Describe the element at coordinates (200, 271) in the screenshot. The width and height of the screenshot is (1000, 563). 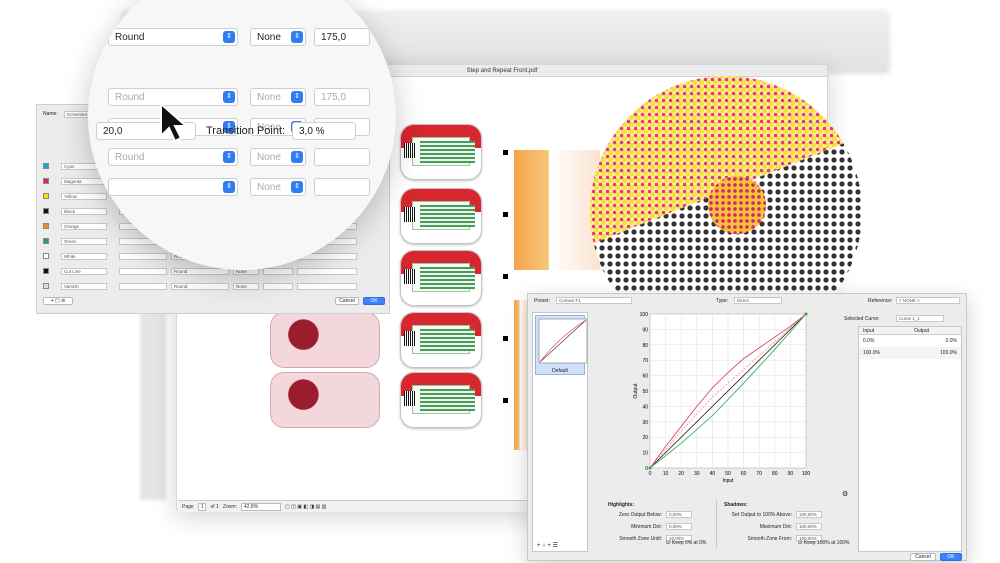
I see `ink-row: Cut Line Round None` at that location.